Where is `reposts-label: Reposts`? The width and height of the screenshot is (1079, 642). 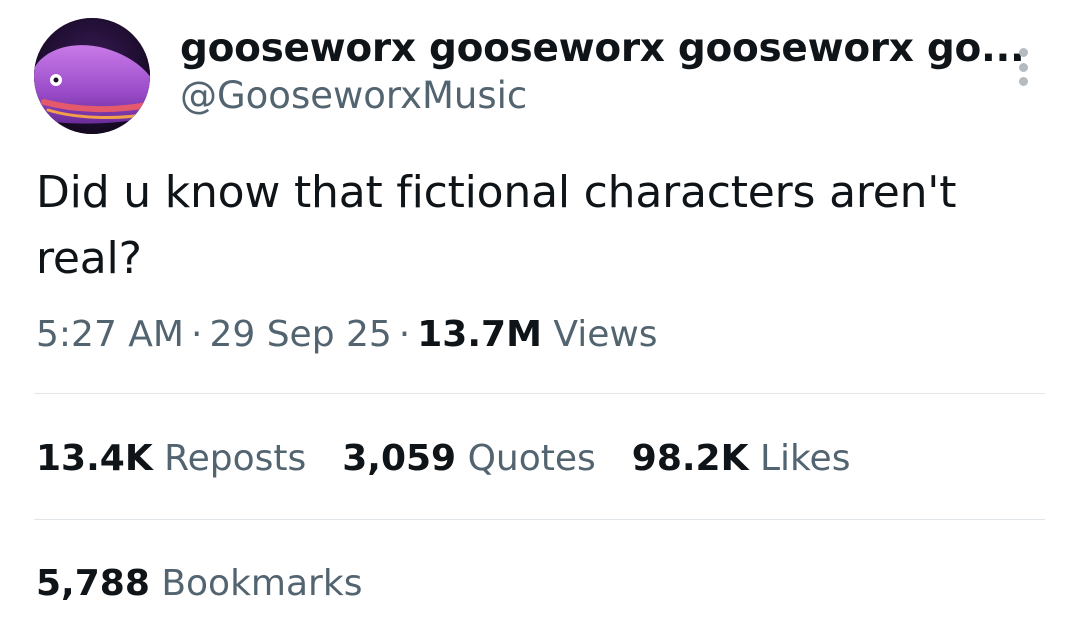
reposts-label: Reposts is located at coordinates (235, 458).